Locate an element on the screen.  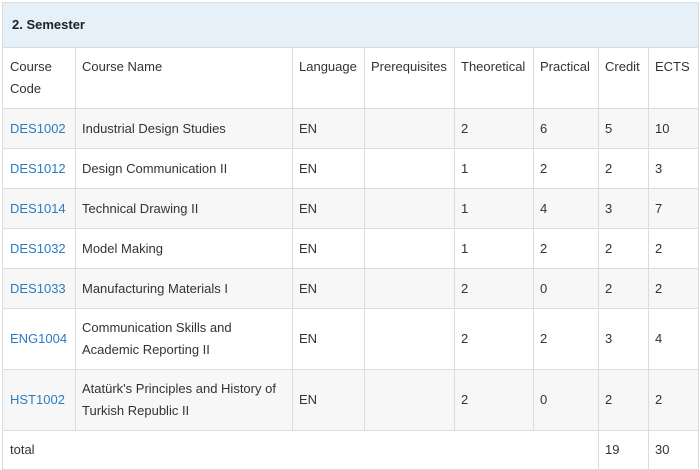
course-code-link: DES1002 is located at coordinates (38, 128).